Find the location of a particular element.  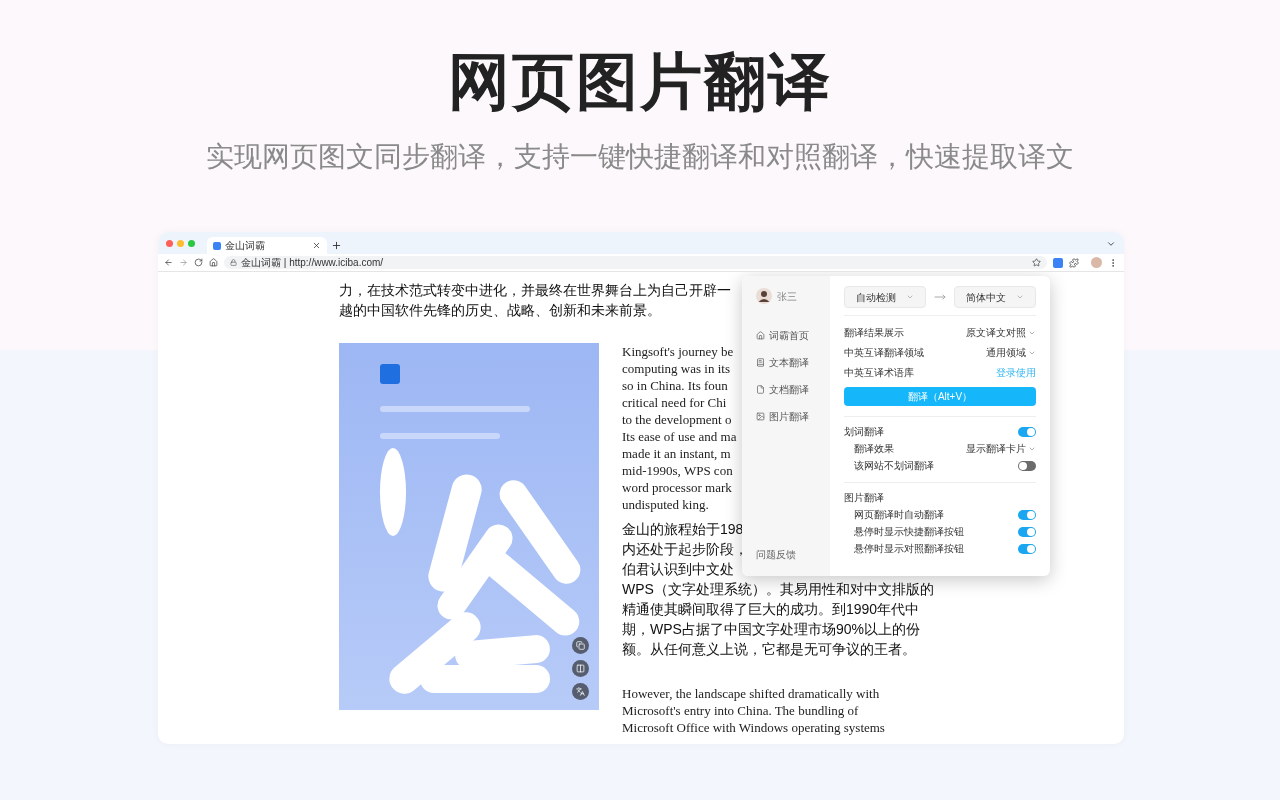

setting-select: 原文译文对照 is located at coordinates (1001, 332).